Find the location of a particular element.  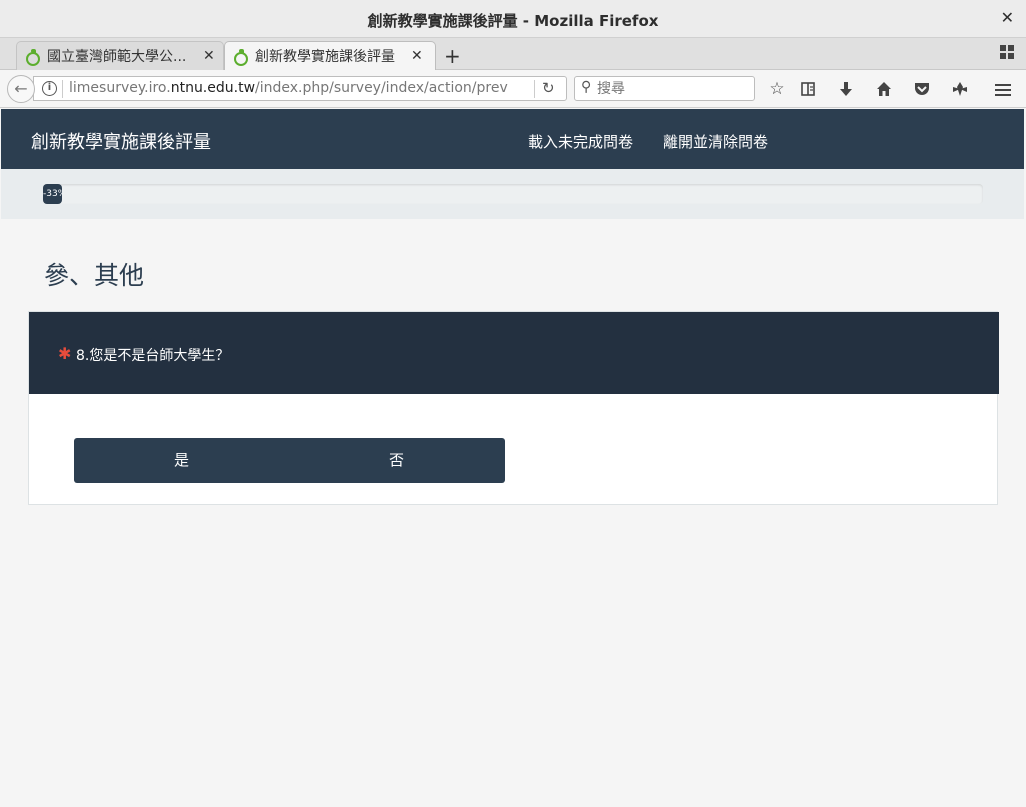

window-close-button: ✕ is located at coordinates (1007, 17).